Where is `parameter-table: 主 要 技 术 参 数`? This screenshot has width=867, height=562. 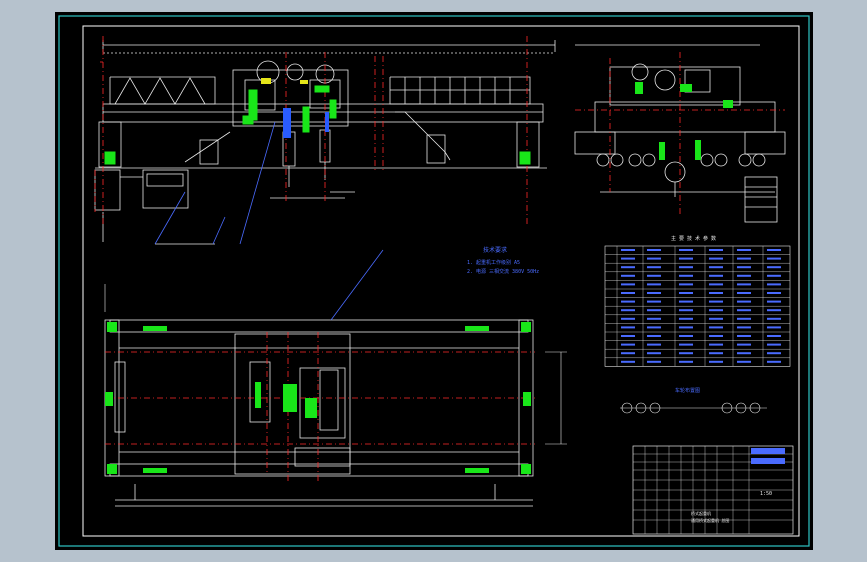 parameter-table: 主 要 技 术 参 数 is located at coordinates (697, 301).